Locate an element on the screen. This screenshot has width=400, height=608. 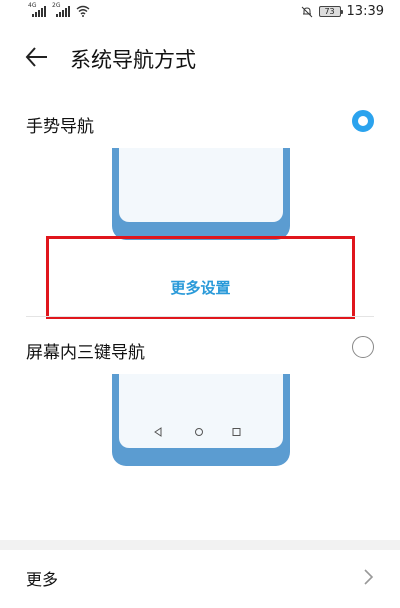
mute-bell-icon is located at coordinates (306, 11).